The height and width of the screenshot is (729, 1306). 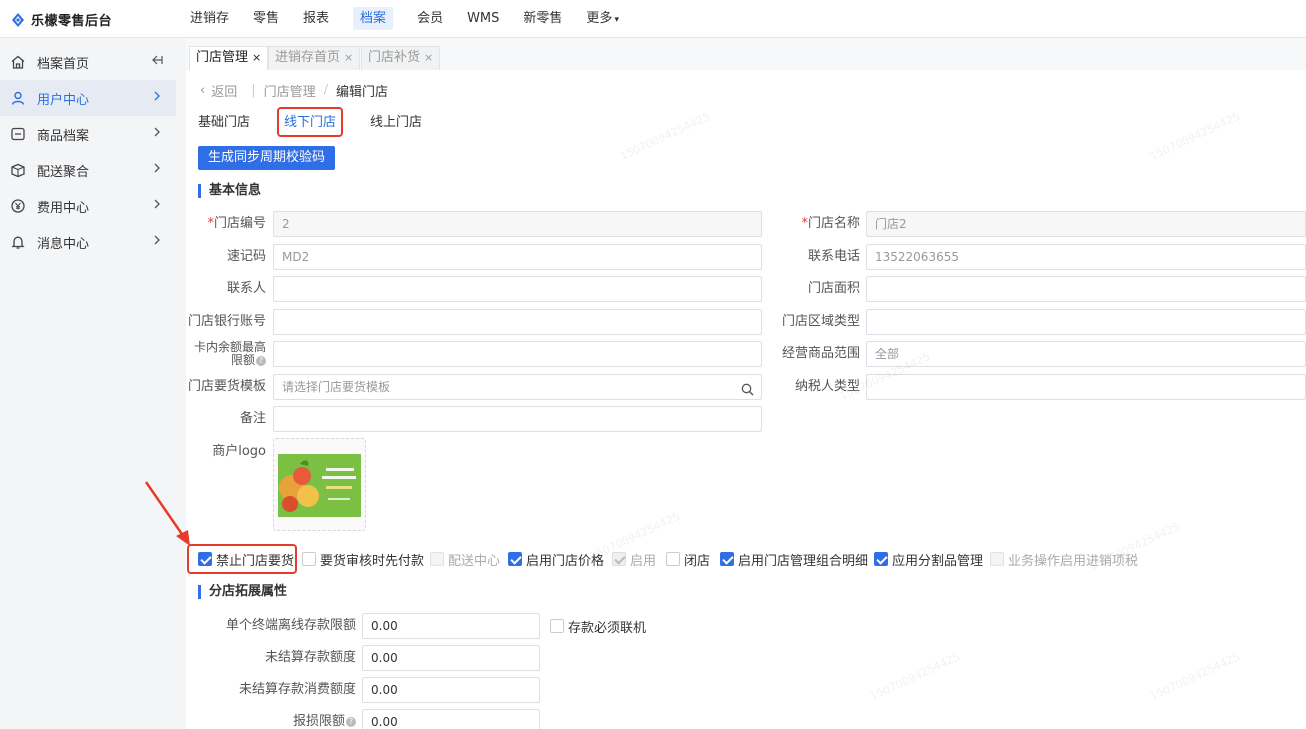 I want to click on product-scope-select: 全部, so click(x=1086, y=354).